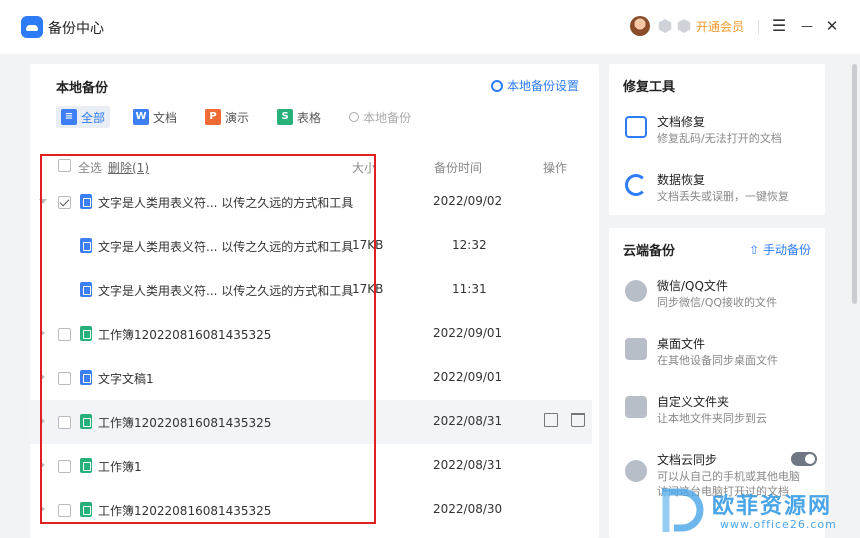 This screenshot has height=538, width=860. I want to click on avatar, so click(640, 26).